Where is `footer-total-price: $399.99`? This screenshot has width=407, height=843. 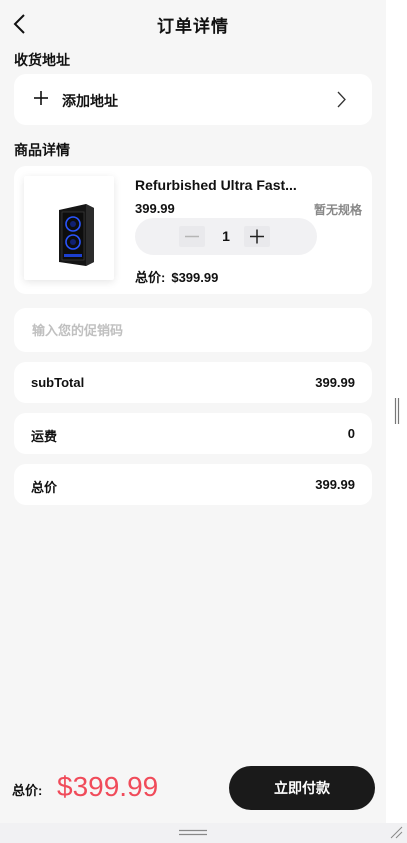
footer-total-price: $399.99 is located at coordinates (108, 786).